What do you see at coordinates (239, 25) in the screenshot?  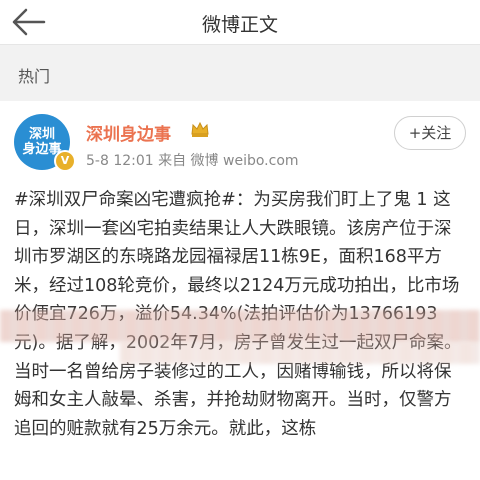 I see `page-title: 微博正文` at bounding box center [239, 25].